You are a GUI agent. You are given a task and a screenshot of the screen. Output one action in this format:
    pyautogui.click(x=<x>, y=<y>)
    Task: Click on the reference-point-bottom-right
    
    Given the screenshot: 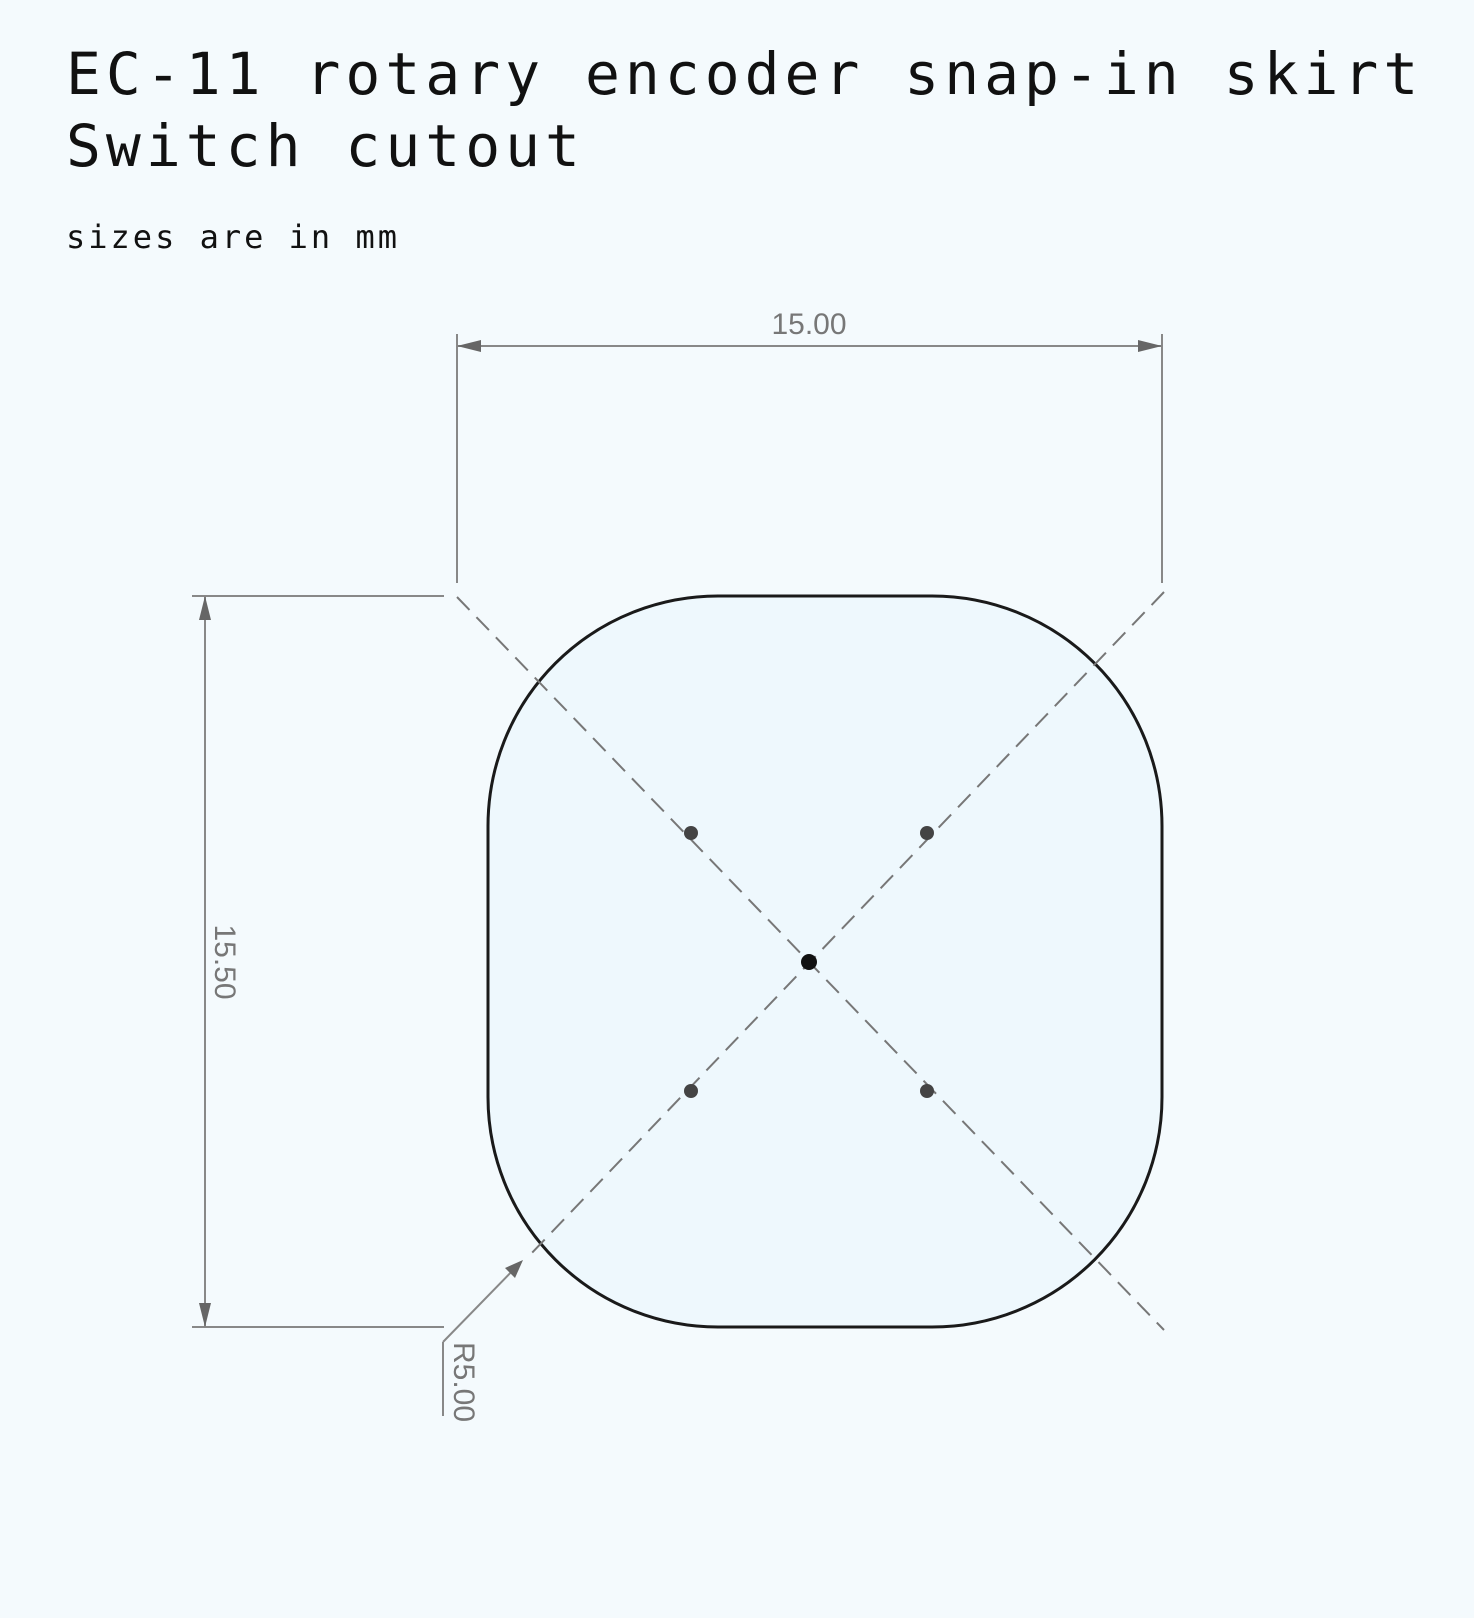 What is the action you would take?
    pyautogui.click(x=927, y=1091)
    